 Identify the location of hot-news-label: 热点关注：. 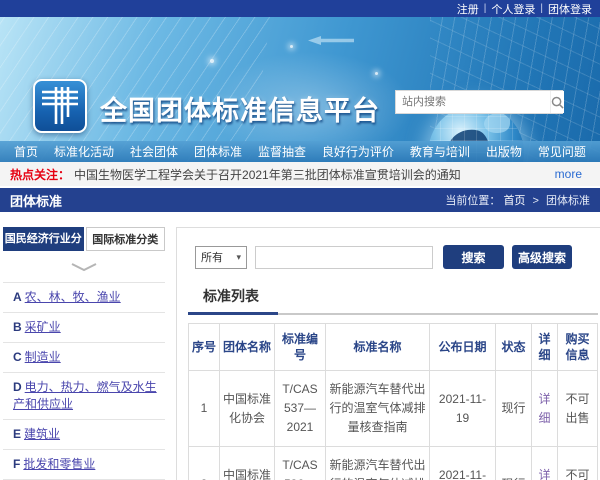
(40, 174).